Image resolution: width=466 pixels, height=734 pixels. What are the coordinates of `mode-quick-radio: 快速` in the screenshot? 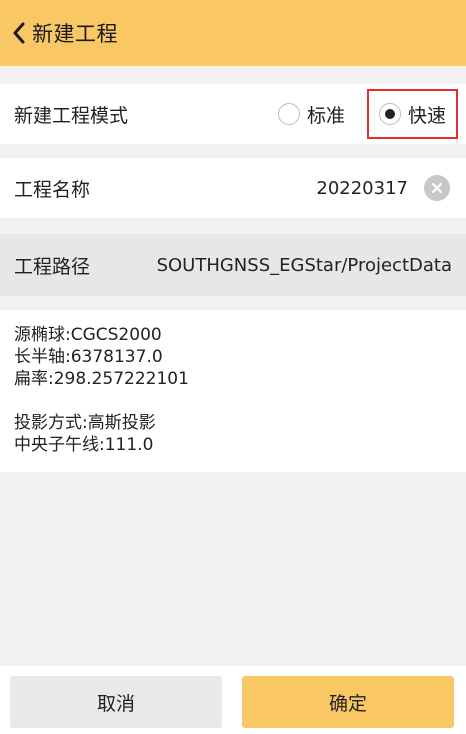 It's located at (412, 114).